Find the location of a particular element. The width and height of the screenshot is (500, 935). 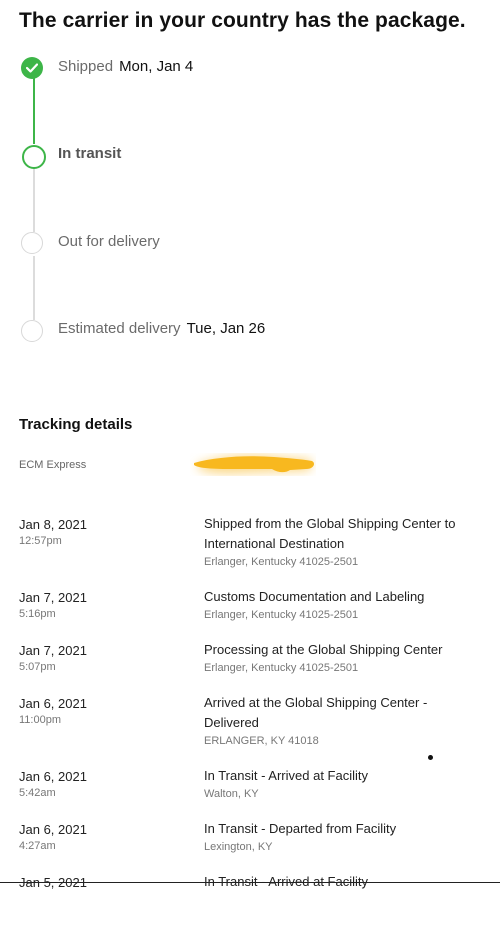

event-description-text: Customs Documentation and Labeling is located at coordinates (314, 596).